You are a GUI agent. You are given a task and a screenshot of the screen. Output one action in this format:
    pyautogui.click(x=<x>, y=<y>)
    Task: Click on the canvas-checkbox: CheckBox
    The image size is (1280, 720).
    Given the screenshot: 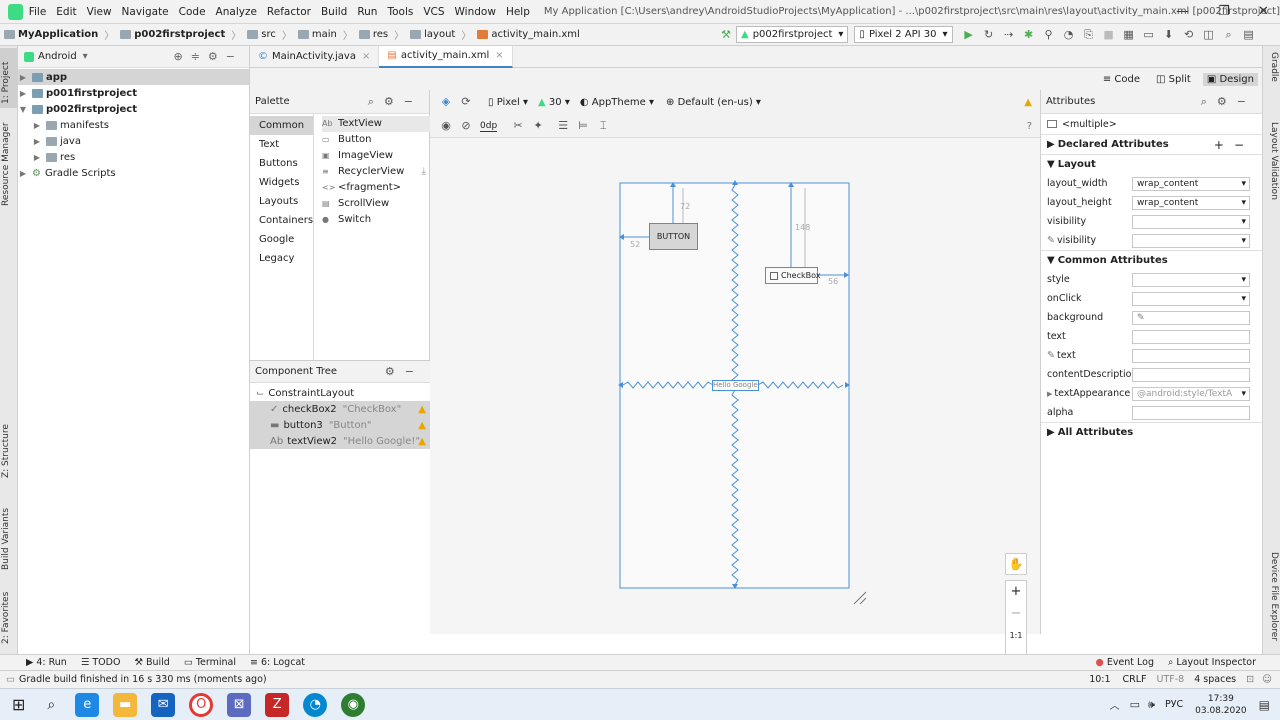 What is the action you would take?
    pyautogui.click(x=792, y=275)
    